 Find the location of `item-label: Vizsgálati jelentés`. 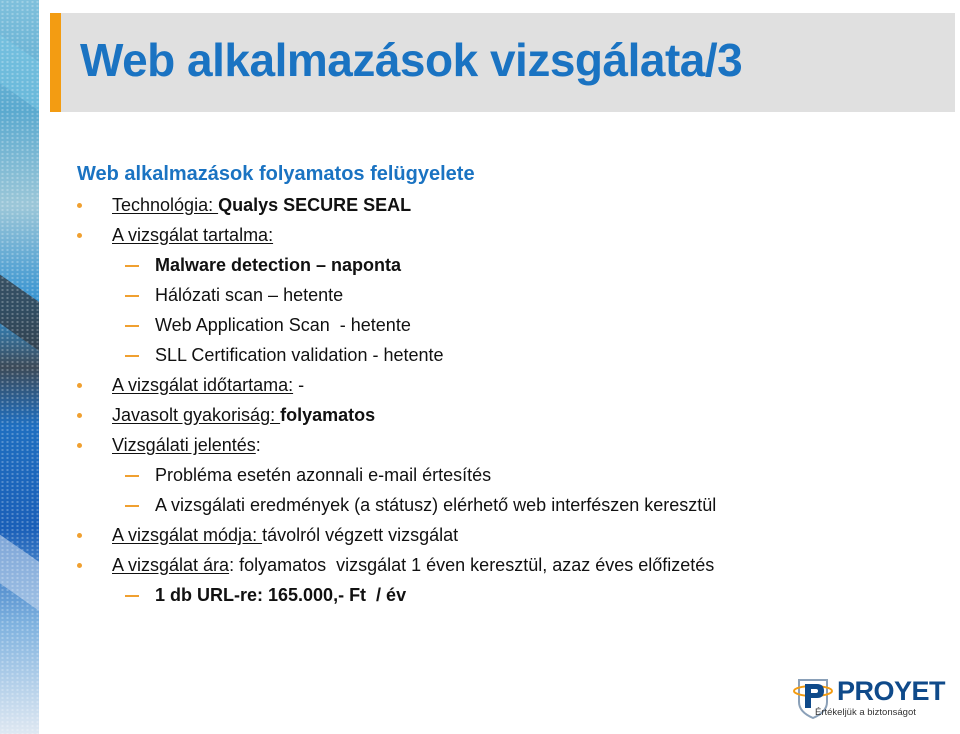

item-label: Vizsgálati jelentés is located at coordinates (184, 445).